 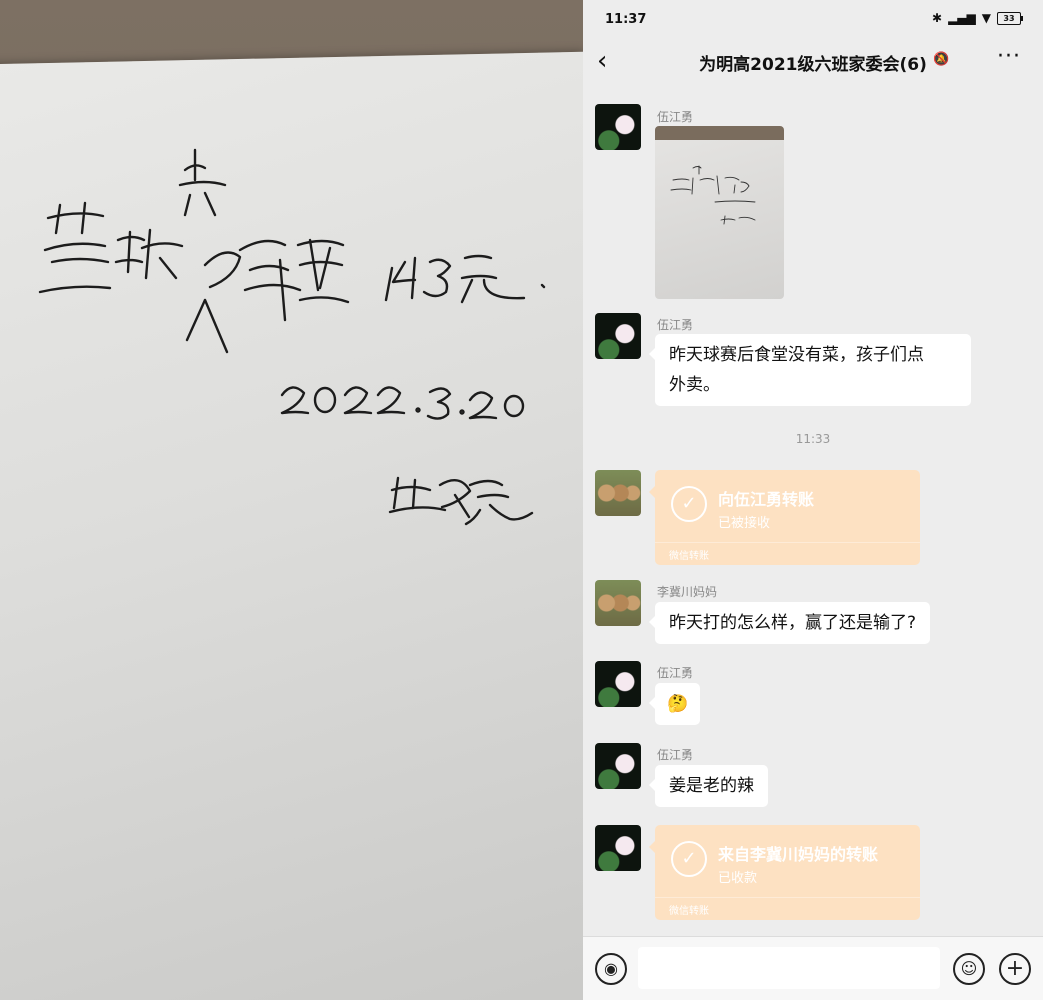 What do you see at coordinates (784, 872) in the screenshot?
I see `transfer-card: ✓ 来自李冀川妈妈的转账 已收款 微信转账` at bounding box center [784, 872].